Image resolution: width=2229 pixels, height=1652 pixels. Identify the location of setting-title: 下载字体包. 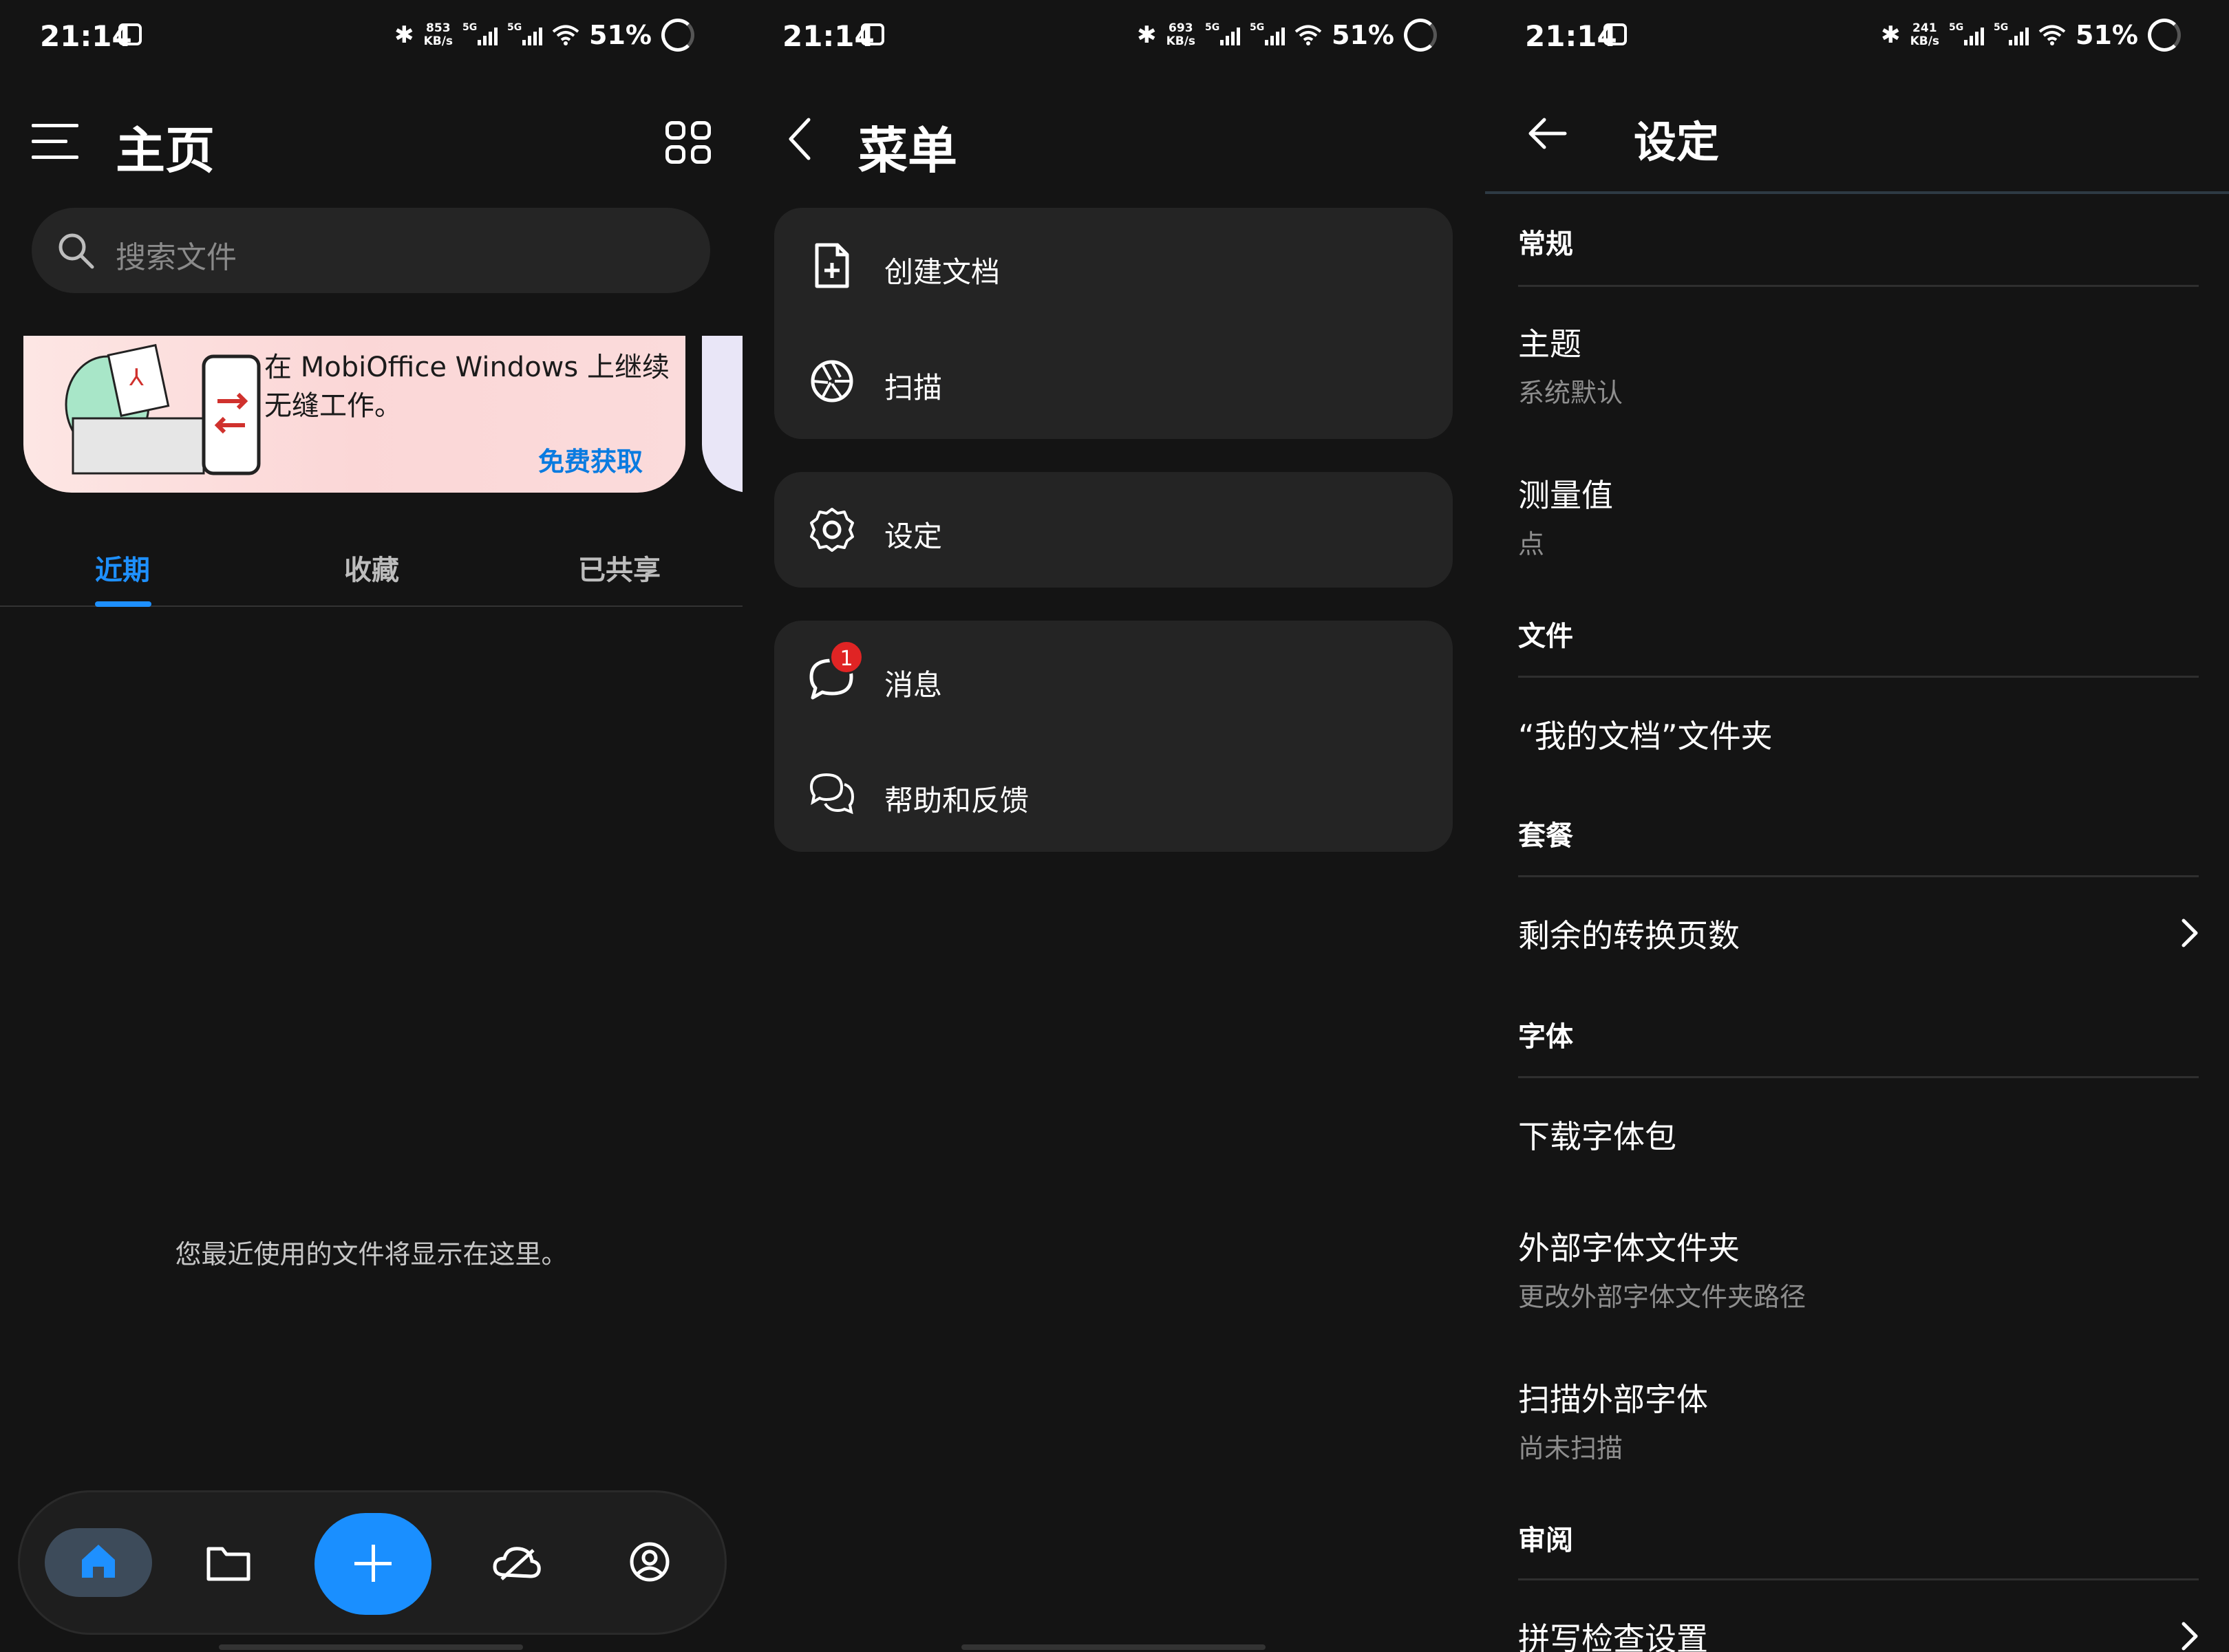
(1597, 1136).